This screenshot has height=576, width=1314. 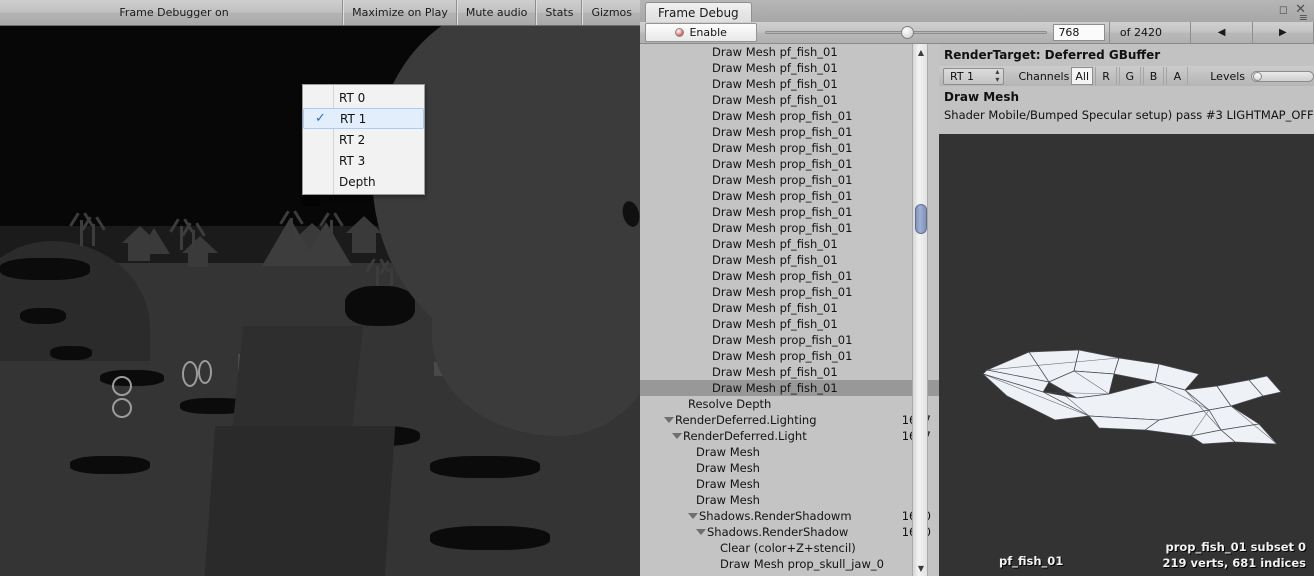 I want to click on frame-slider, so click(x=906, y=32).